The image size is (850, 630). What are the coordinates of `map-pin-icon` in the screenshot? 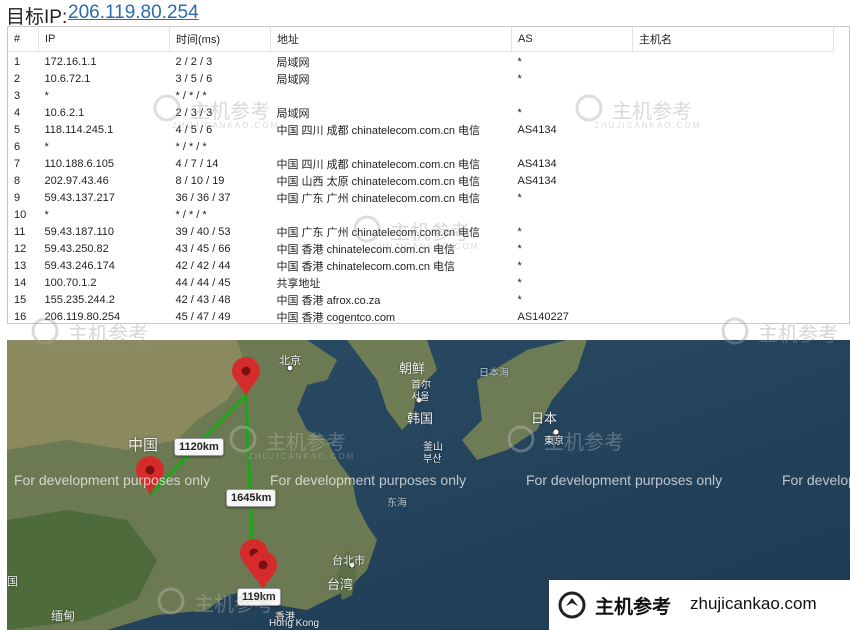 It's located at (246, 376).